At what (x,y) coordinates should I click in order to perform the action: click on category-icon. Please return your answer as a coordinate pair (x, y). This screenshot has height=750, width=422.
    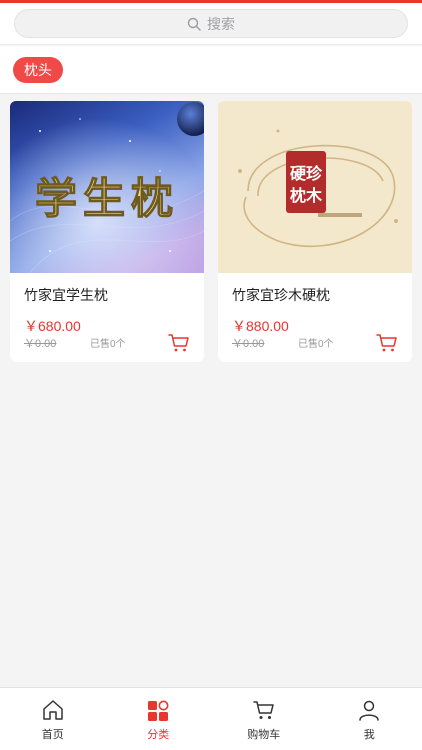
    Looking at the image, I should click on (158, 710).